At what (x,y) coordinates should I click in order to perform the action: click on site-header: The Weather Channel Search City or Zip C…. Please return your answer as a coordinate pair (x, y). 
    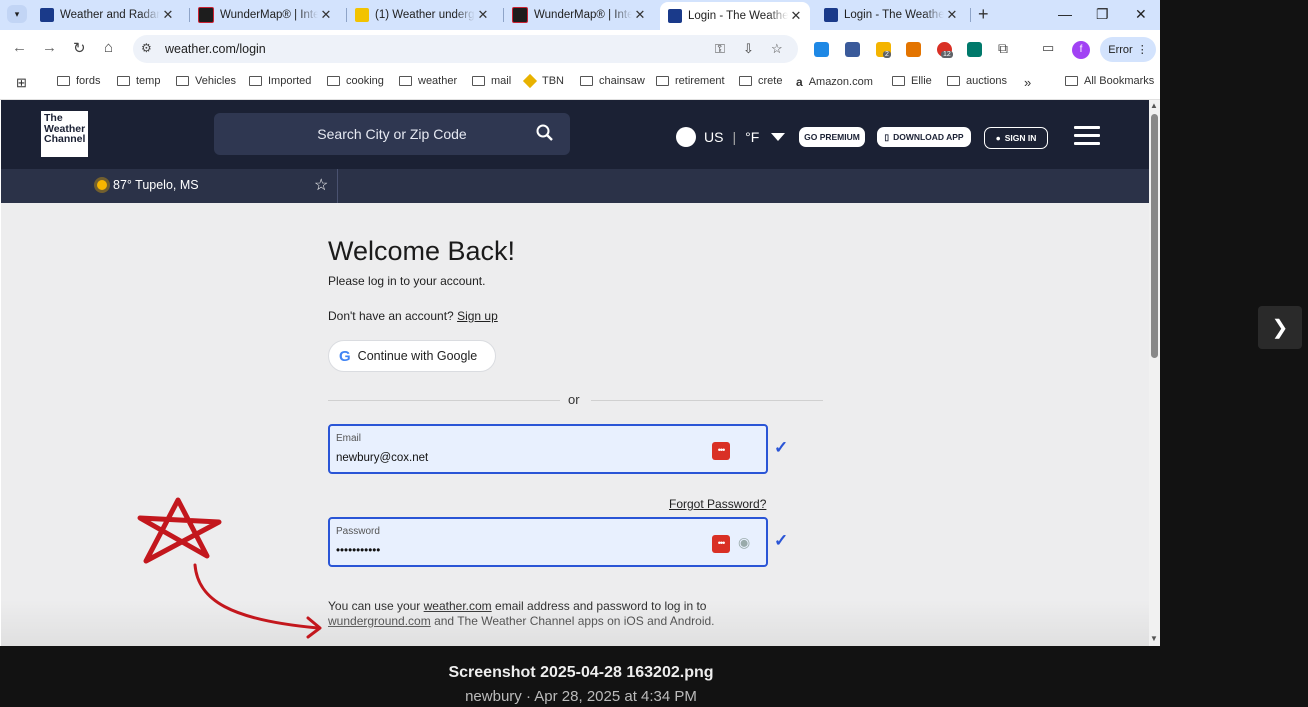
    Looking at the image, I should click on (575, 134).